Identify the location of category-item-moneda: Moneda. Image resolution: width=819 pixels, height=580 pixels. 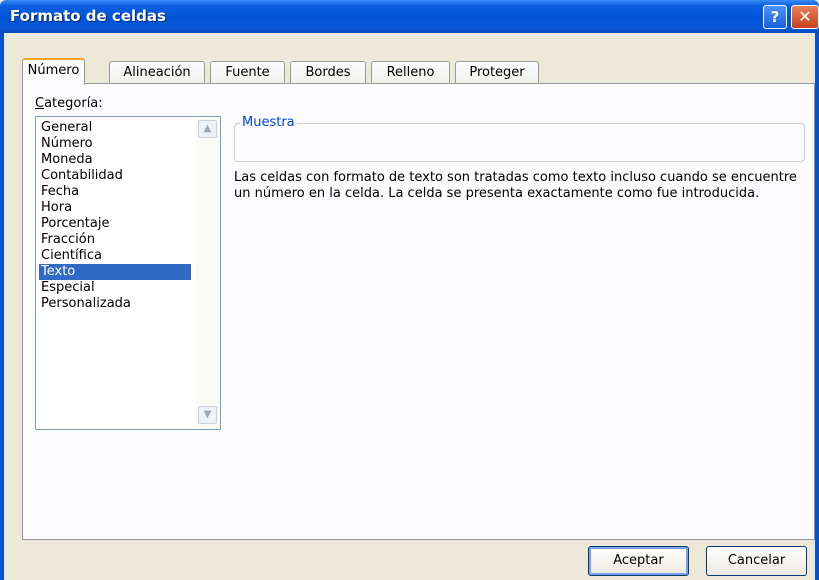
(115, 160).